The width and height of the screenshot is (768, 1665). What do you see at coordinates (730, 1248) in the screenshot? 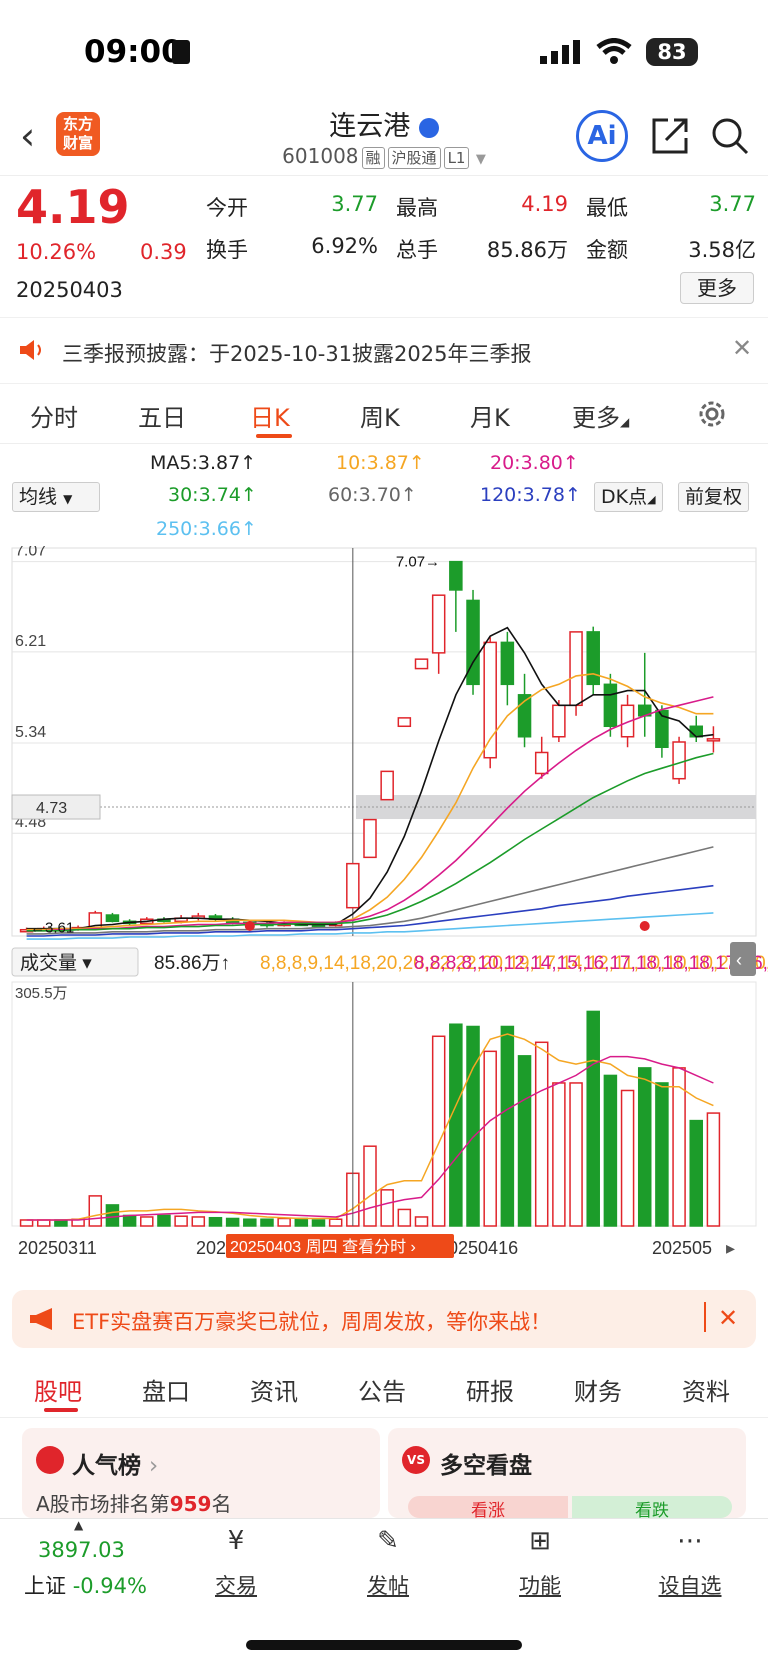
I see `scroll-right-icon: ▸` at bounding box center [730, 1248].